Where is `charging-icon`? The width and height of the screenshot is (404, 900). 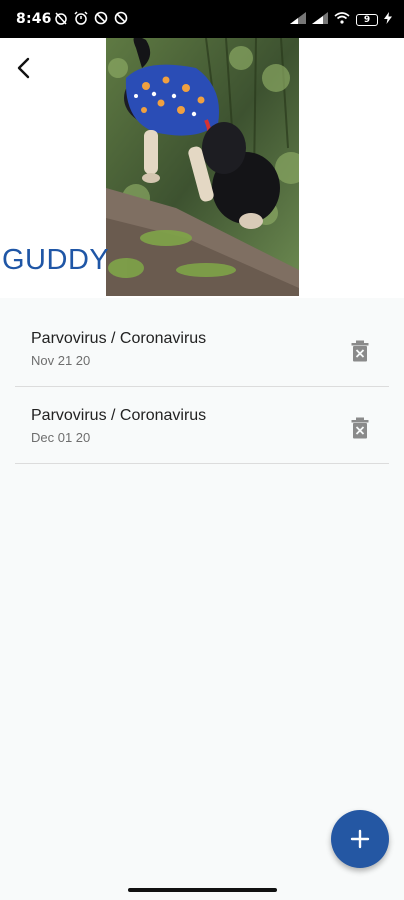 charging-icon is located at coordinates (388, 20).